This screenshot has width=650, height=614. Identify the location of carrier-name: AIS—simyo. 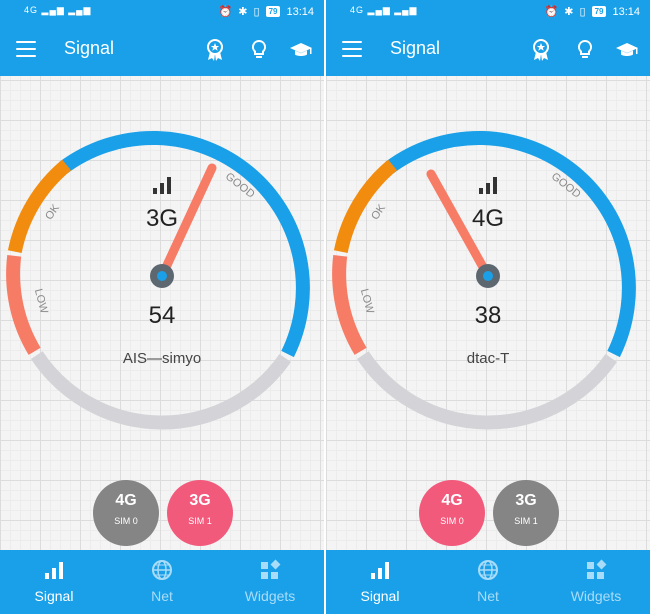
(162, 358).